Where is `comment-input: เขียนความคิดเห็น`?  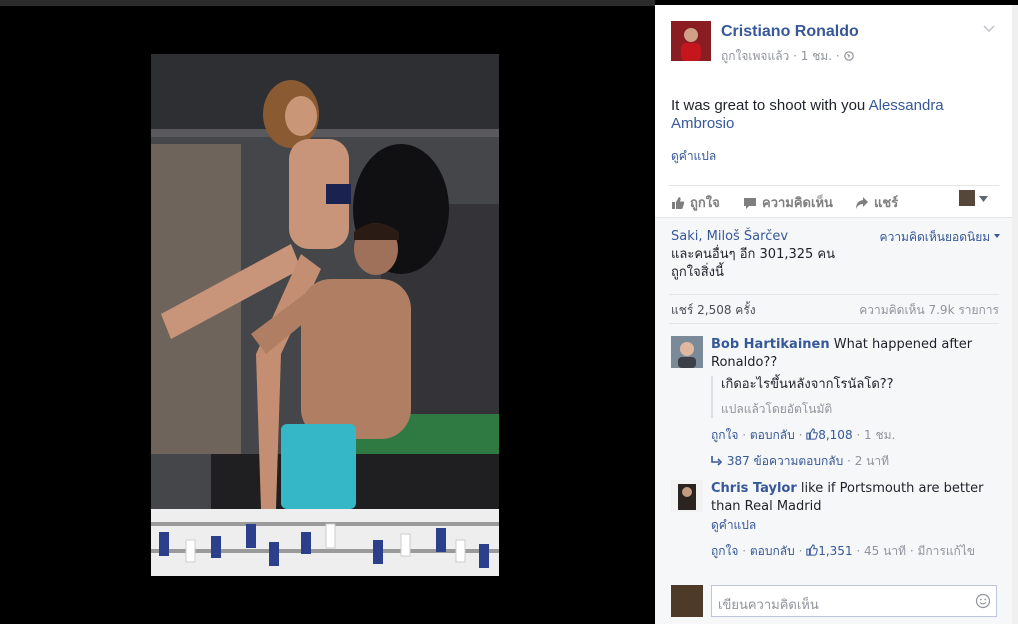
comment-input: เขียนความคิดเห็น is located at coordinates (854, 601).